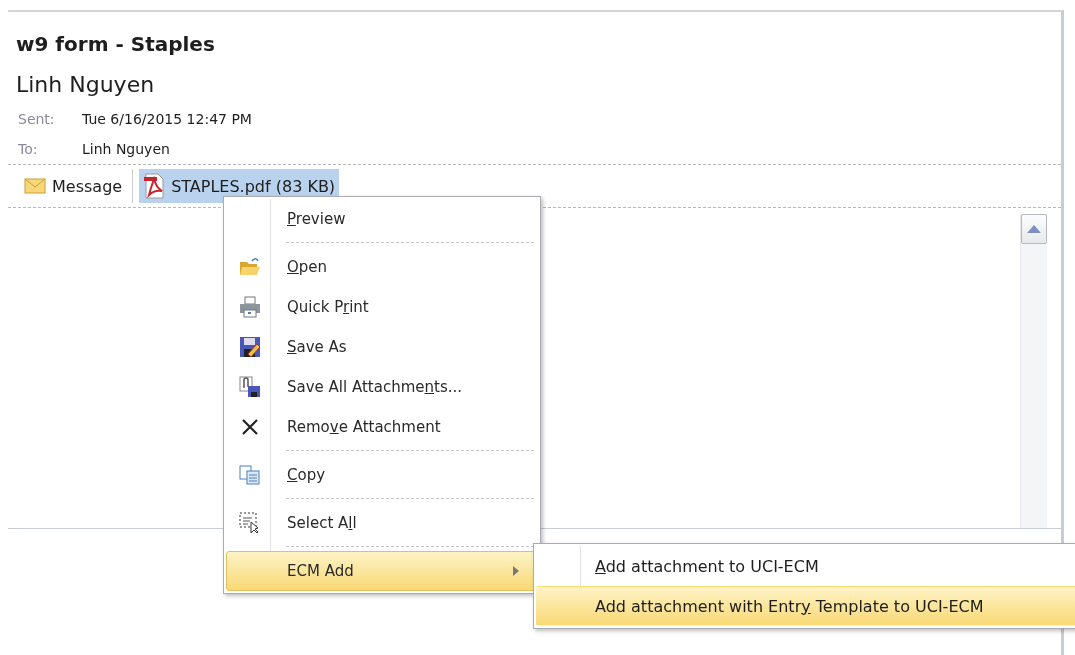 This screenshot has width=1075, height=655. What do you see at coordinates (250, 307) in the screenshot?
I see `printer-icon` at bounding box center [250, 307].